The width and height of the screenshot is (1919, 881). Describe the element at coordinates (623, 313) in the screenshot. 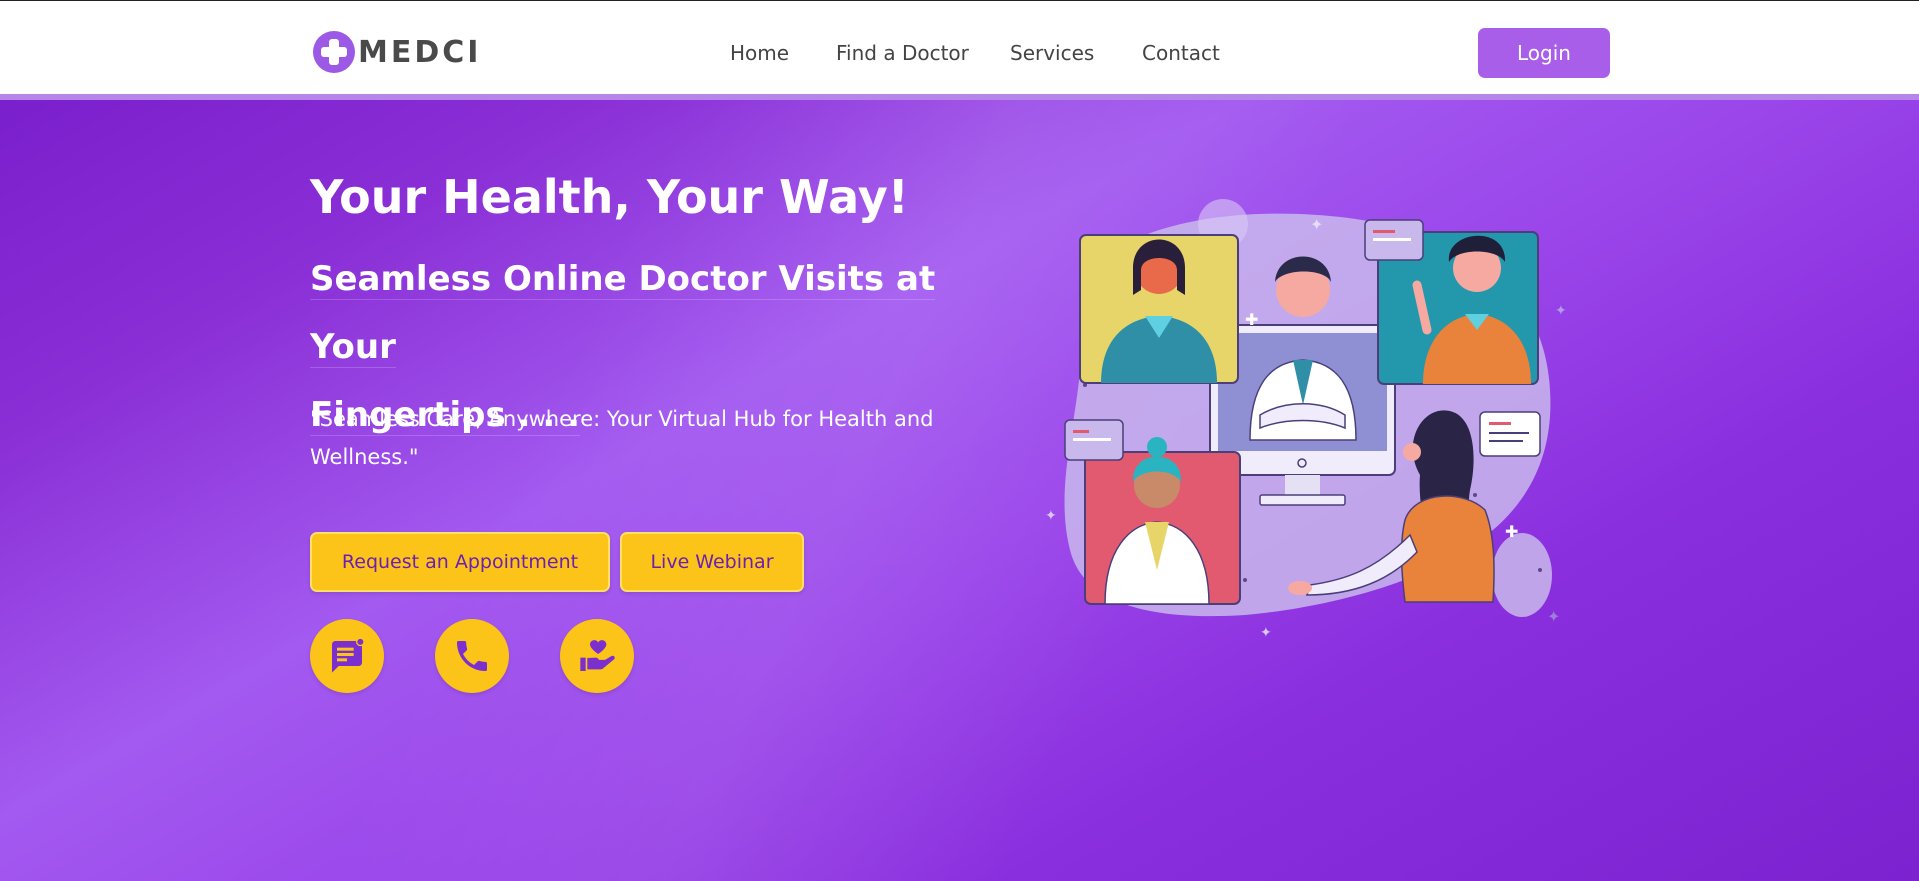

I see `hero-subheading-line1: Seamless Online Doctor Visits at Your` at that location.